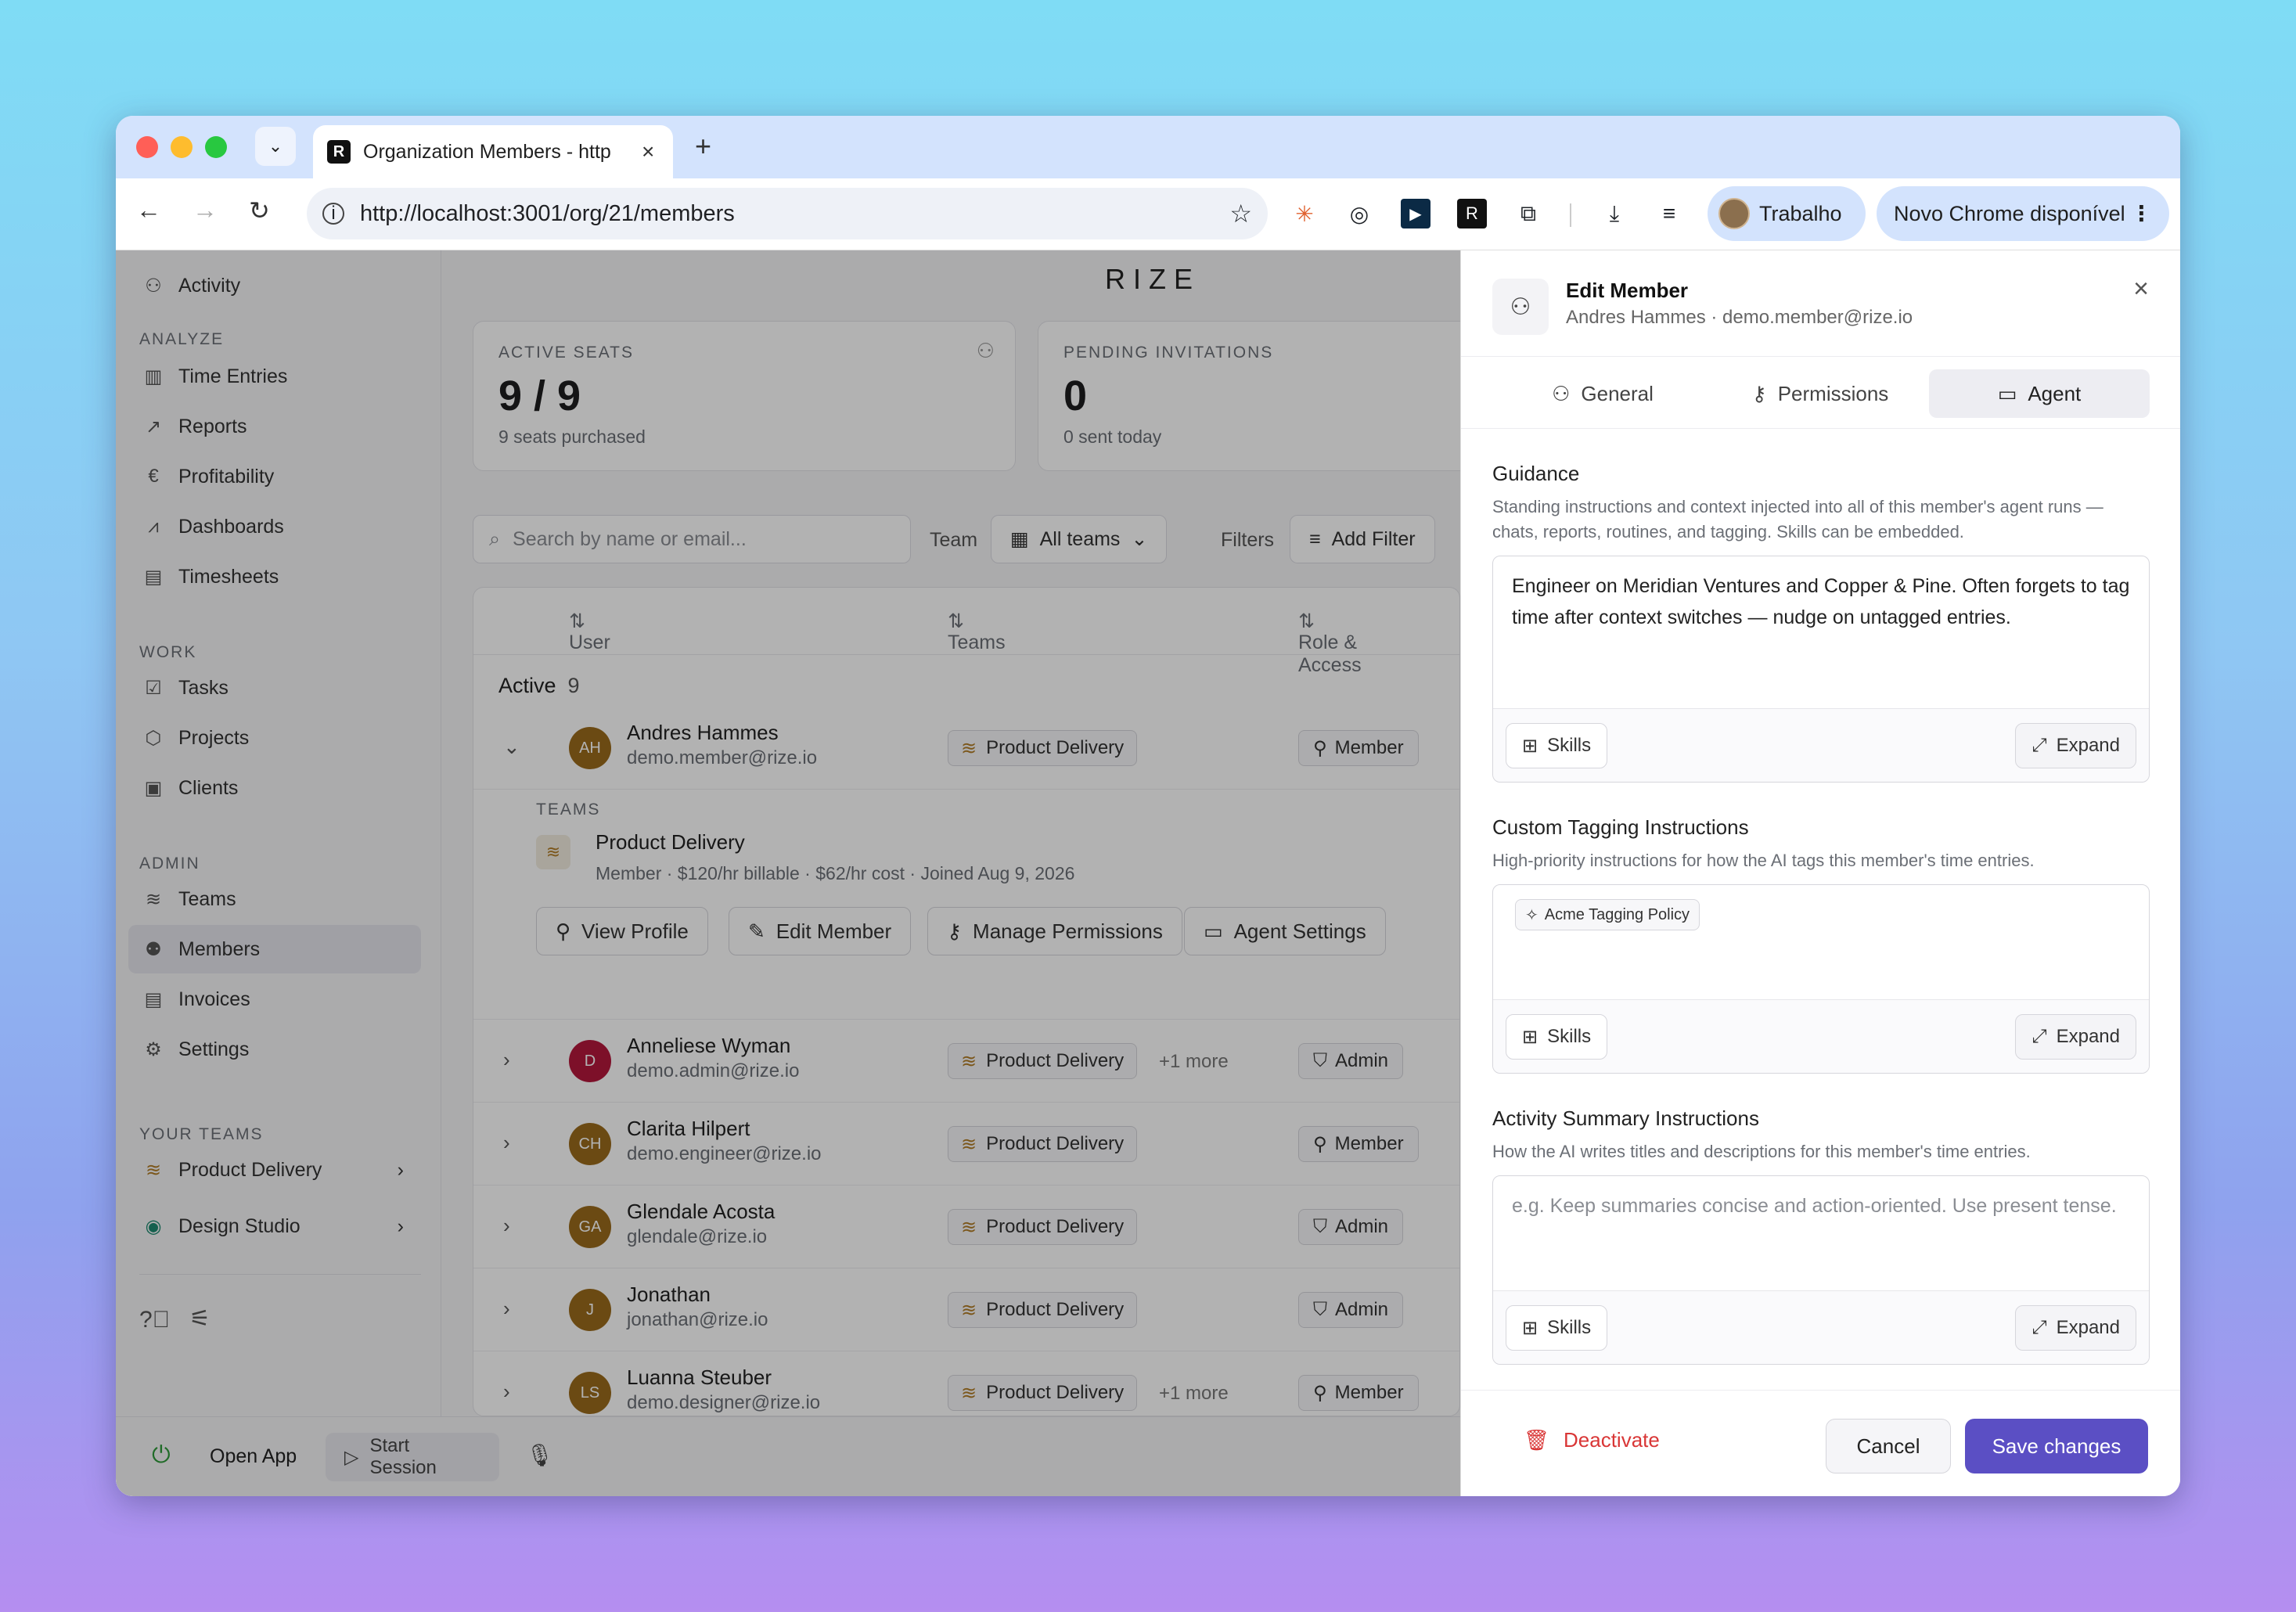 This screenshot has width=2296, height=1612. Describe the element at coordinates (1571, 215) in the screenshot. I see `toolbar-divider` at that location.